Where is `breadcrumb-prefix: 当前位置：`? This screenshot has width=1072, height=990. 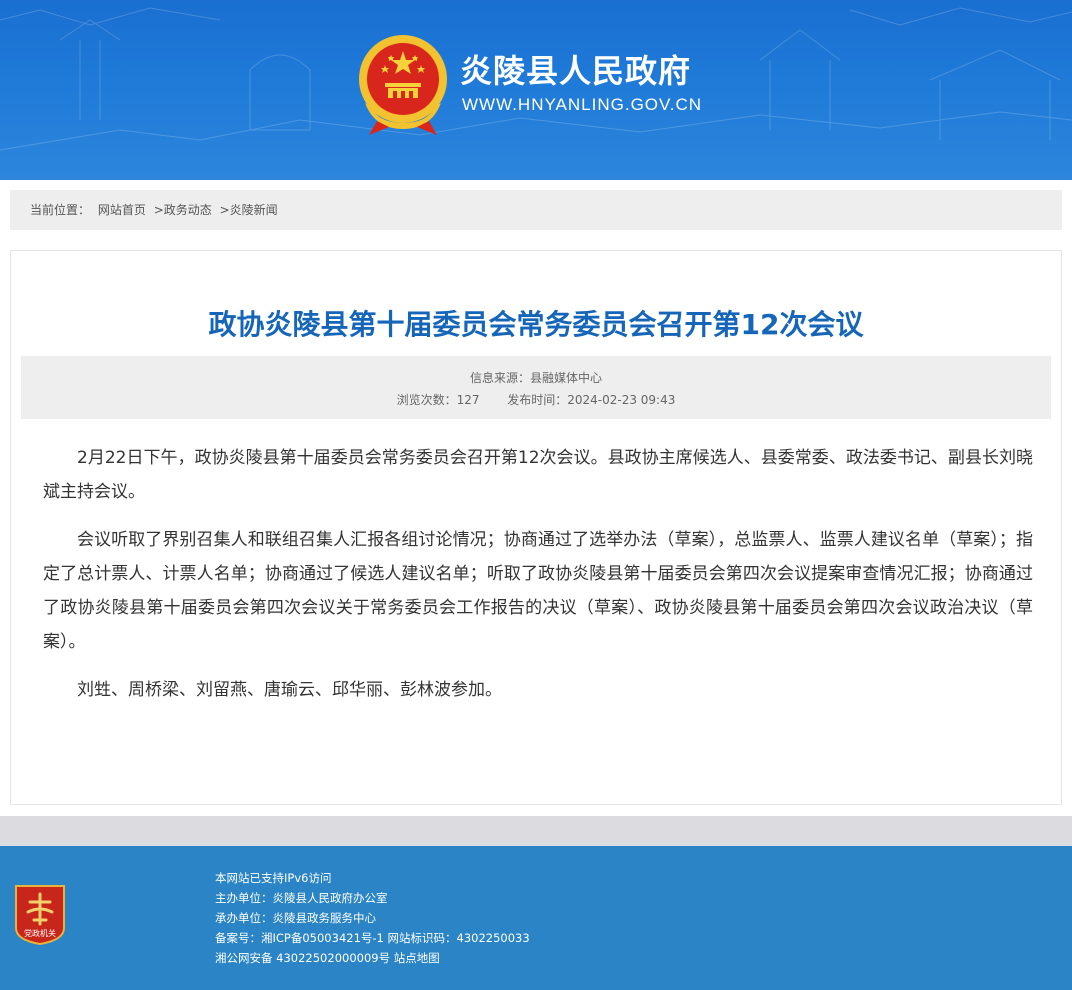
breadcrumb-prefix: 当前位置： is located at coordinates (60, 210).